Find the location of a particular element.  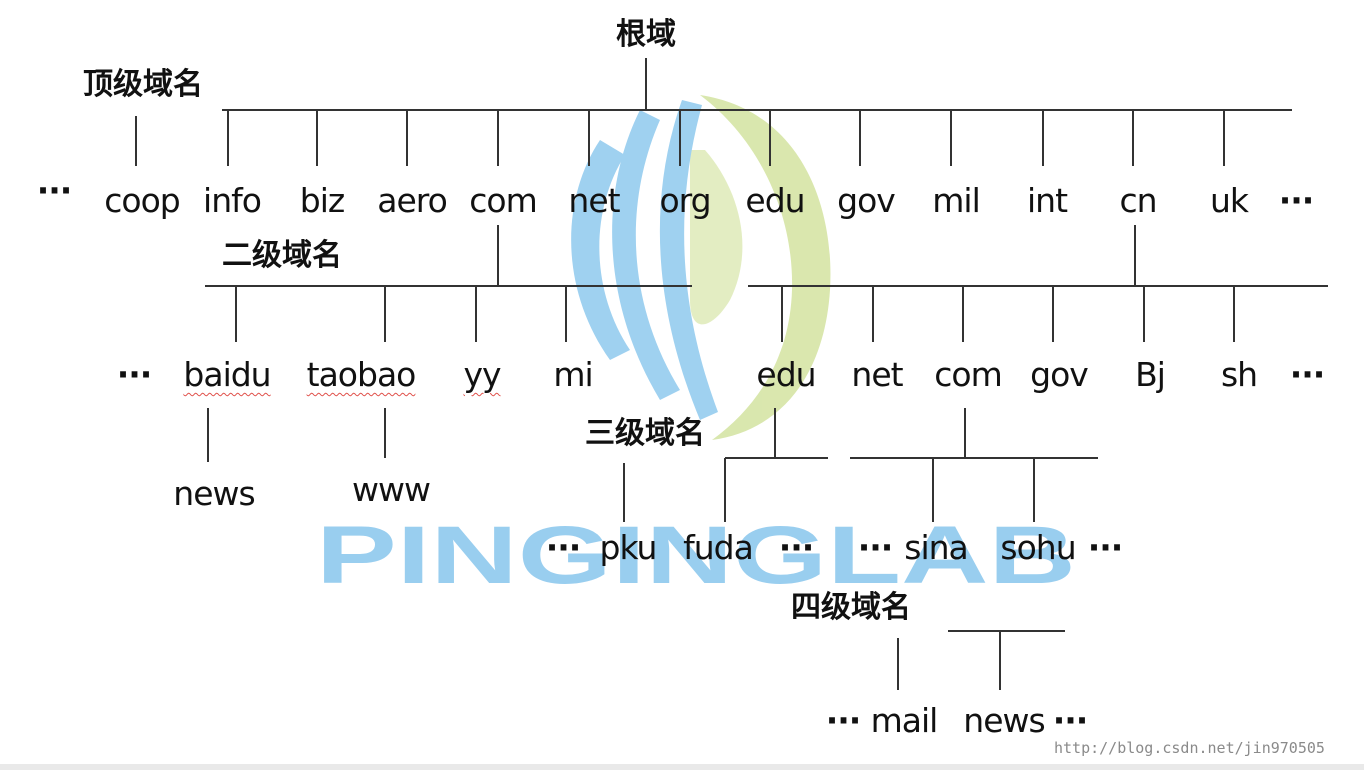

tld-info: info is located at coordinates (232, 200).